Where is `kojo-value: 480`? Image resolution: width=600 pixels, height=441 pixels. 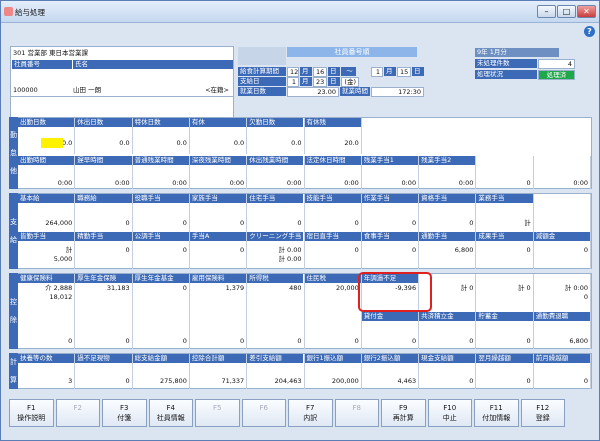
kojo-value: 480 is located at coordinates (275, 288).